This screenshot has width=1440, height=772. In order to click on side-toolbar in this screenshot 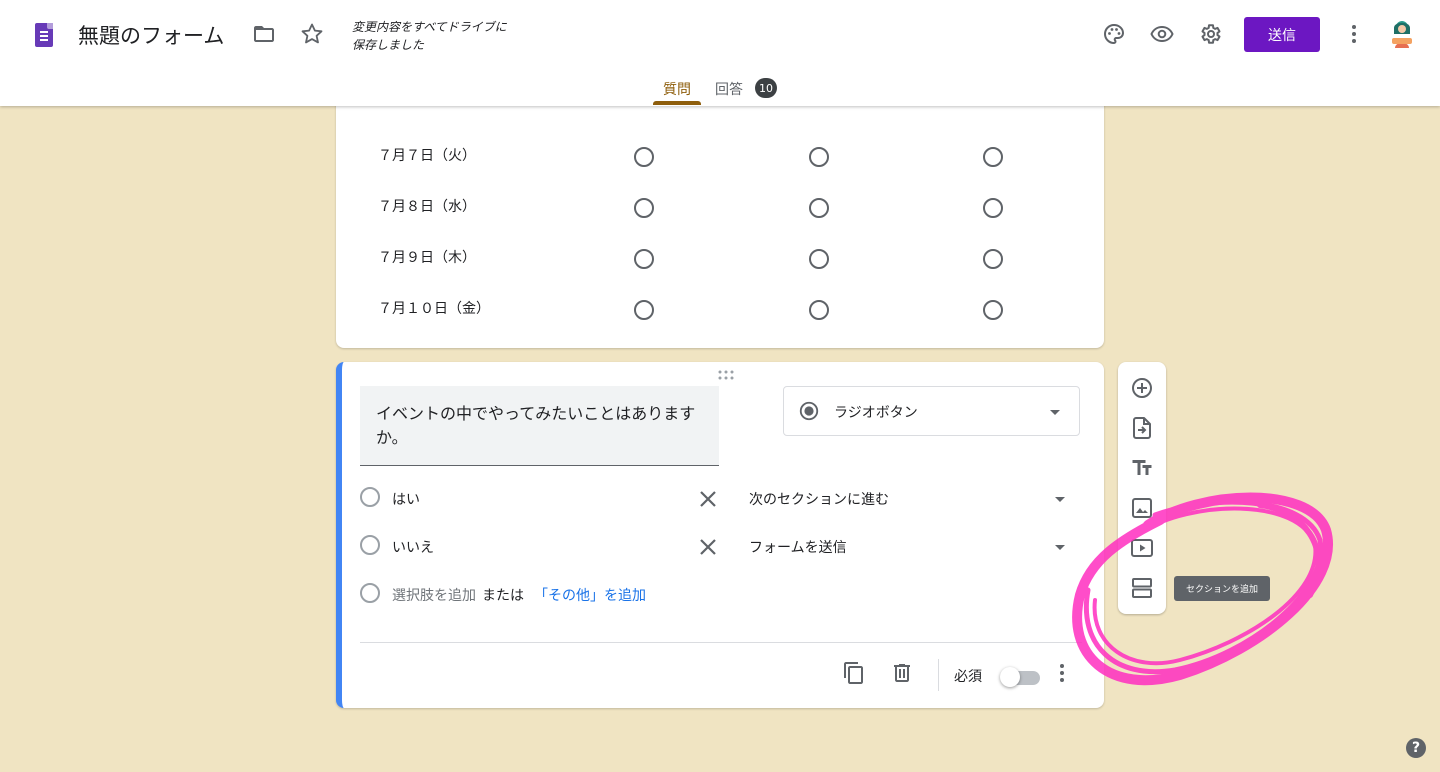, I will do `click(1142, 488)`.